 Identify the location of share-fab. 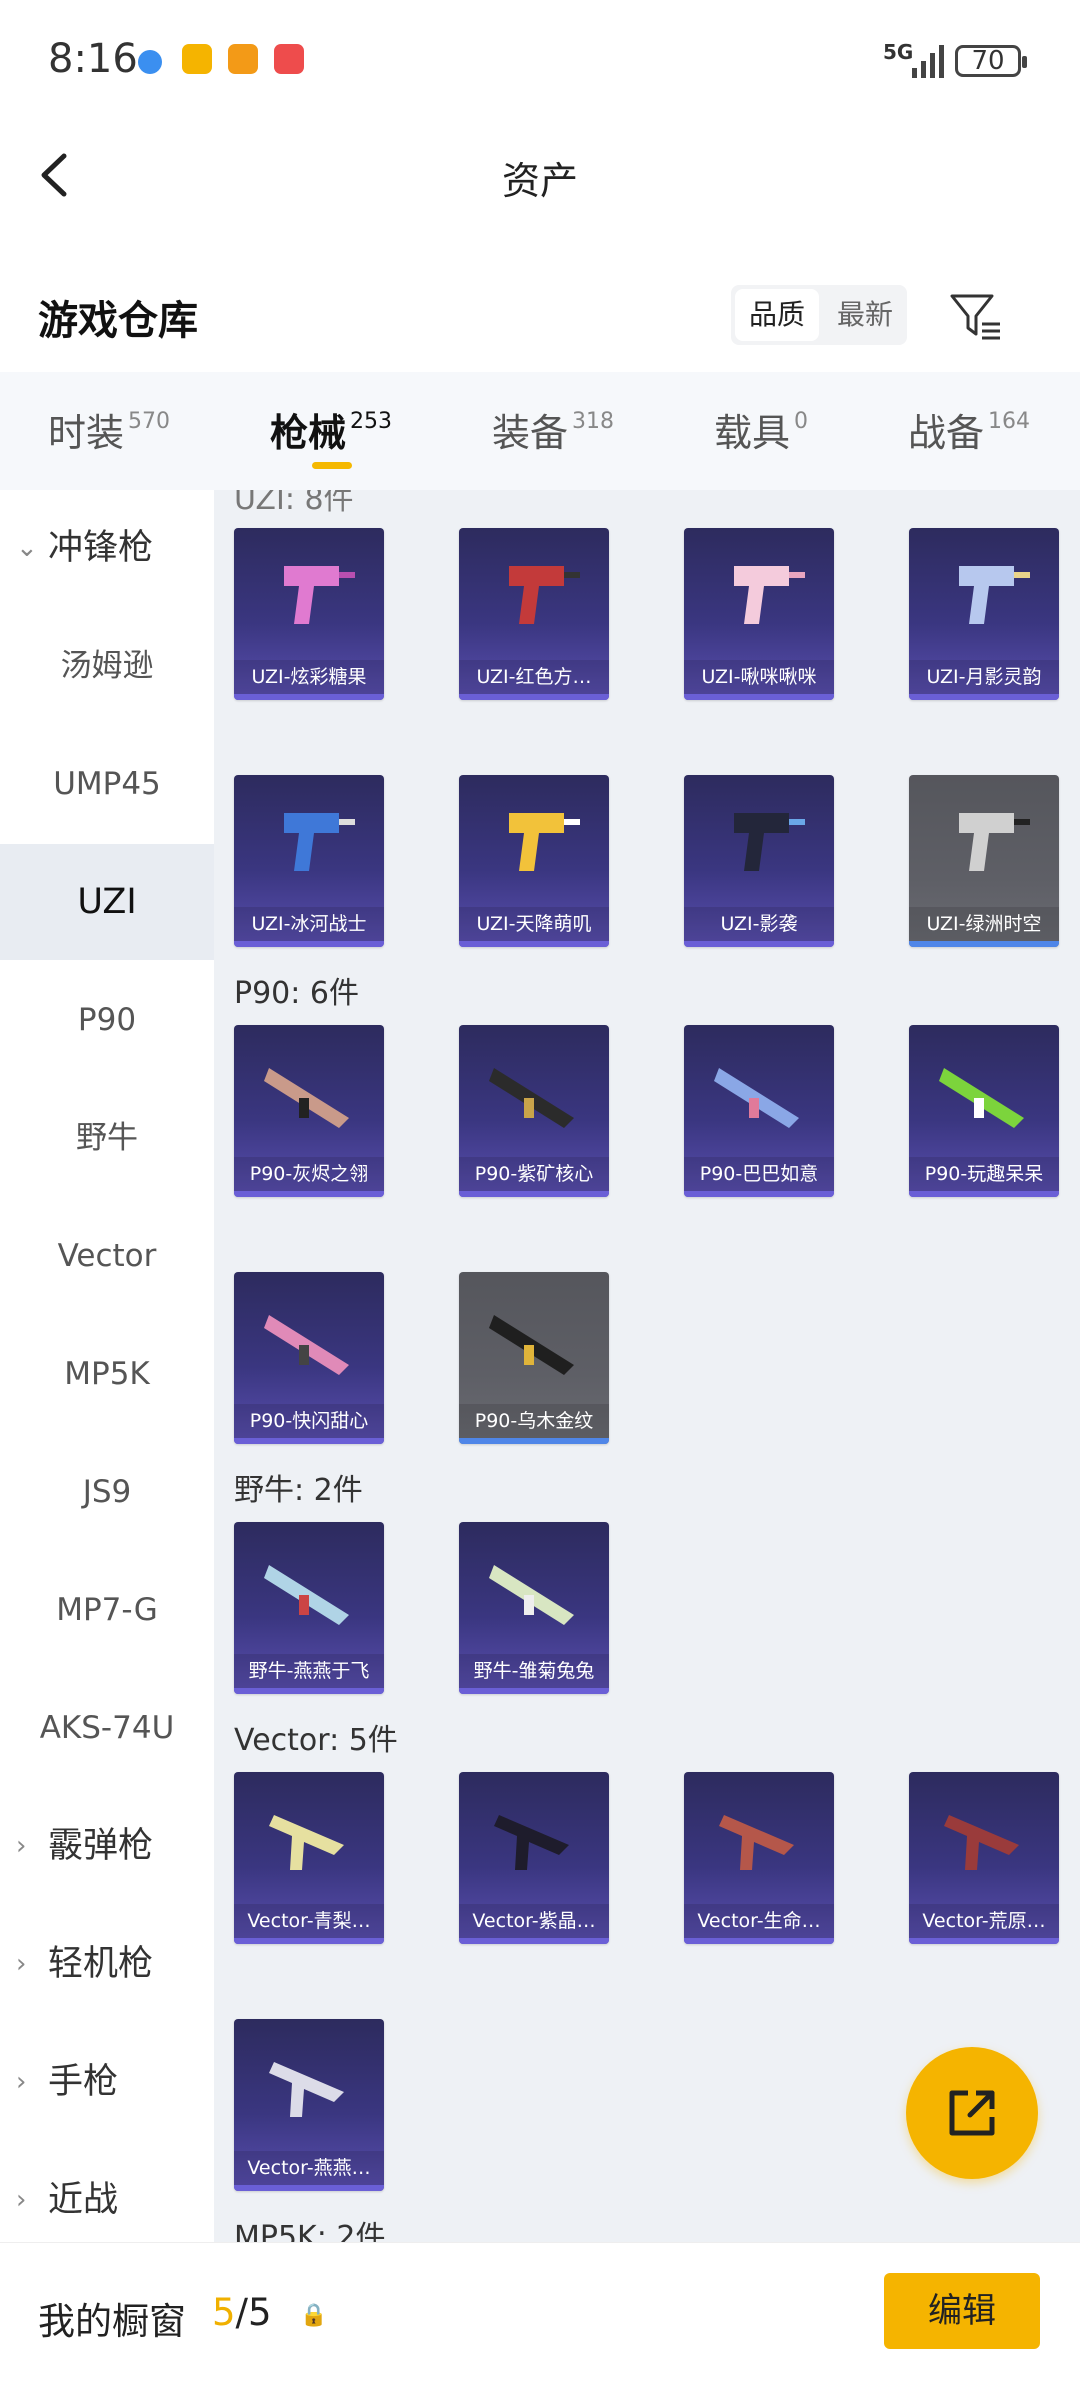
(972, 2113).